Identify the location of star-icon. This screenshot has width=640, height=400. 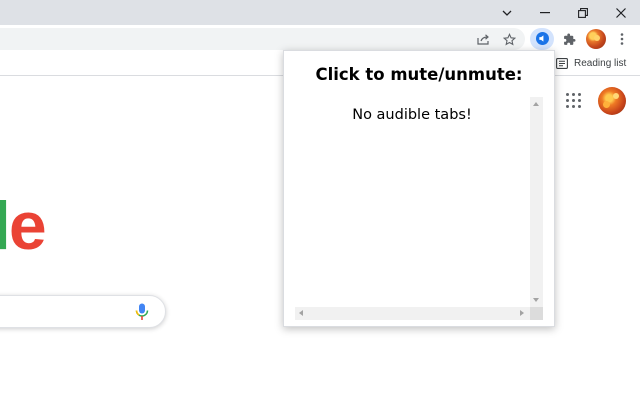
(509, 38).